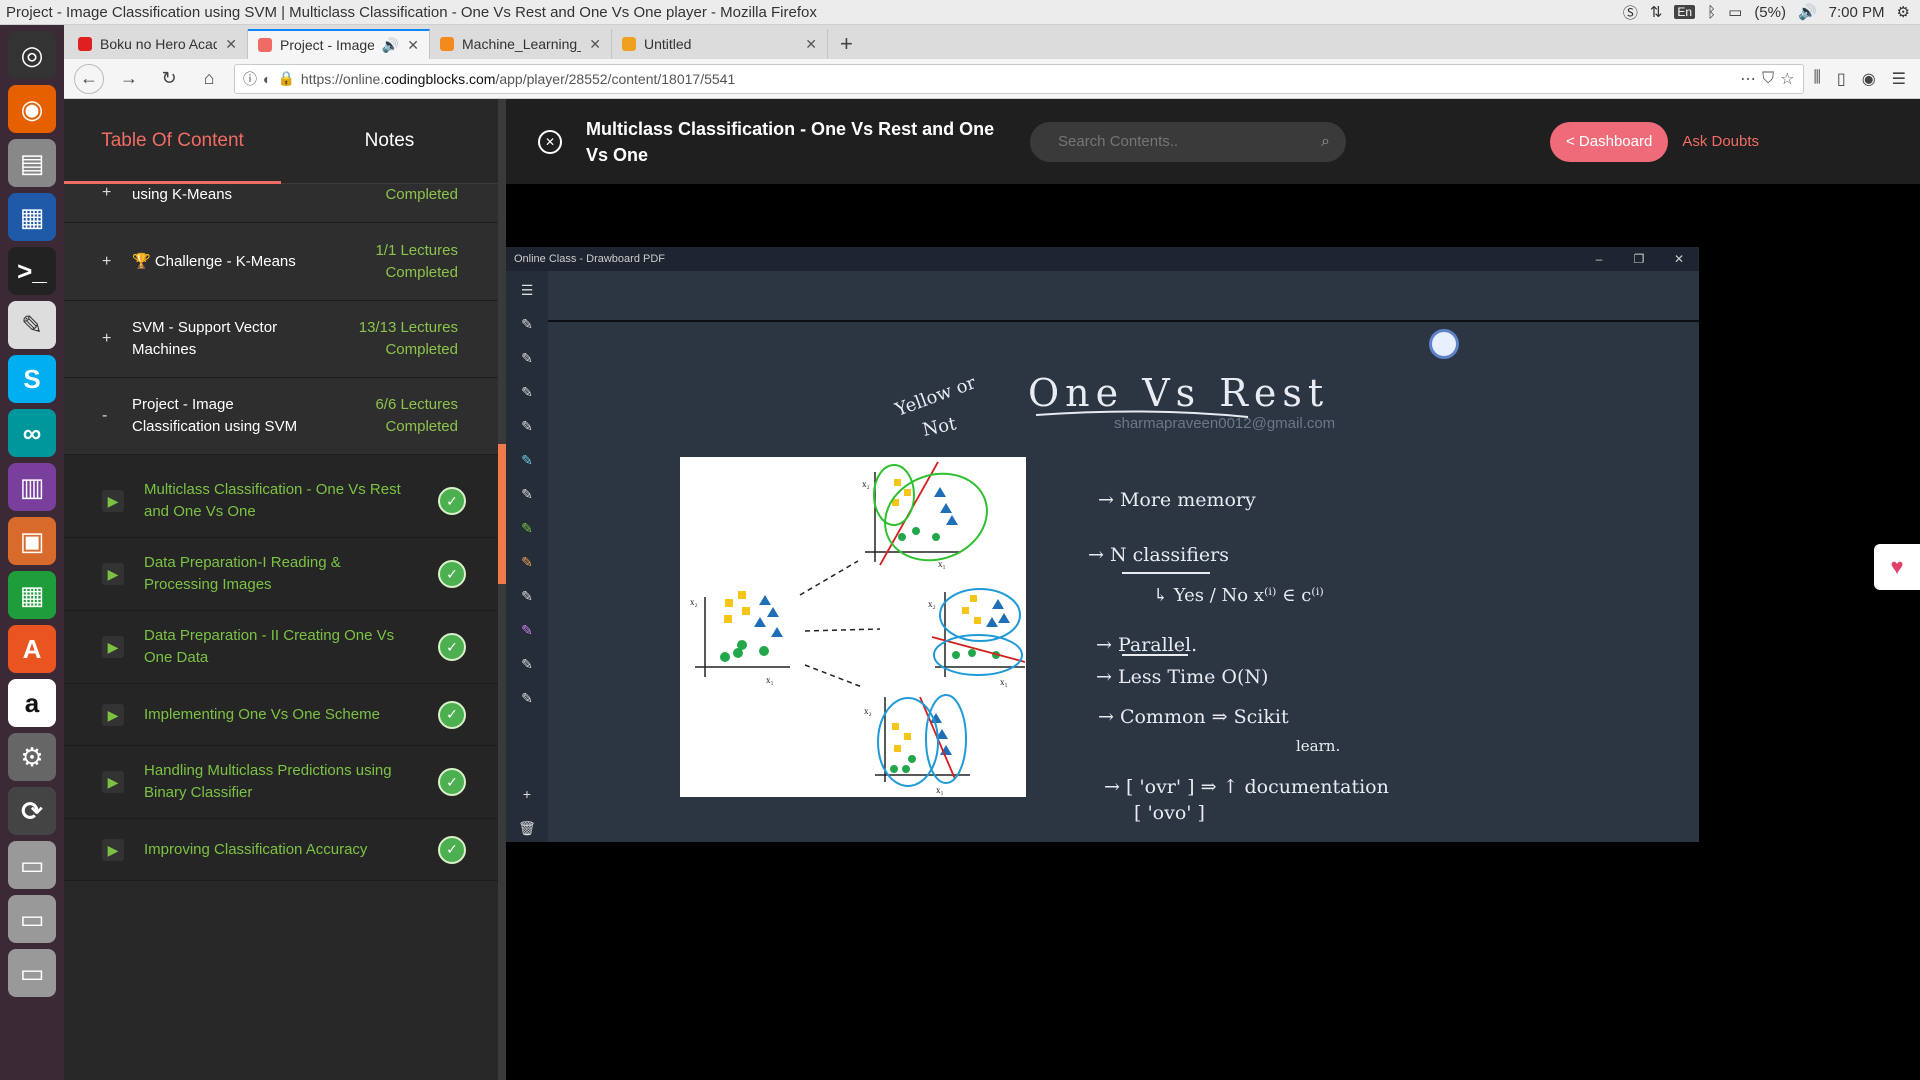  Describe the element at coordinates (32, 649) in the screenshot. I see `software-center-icon: A` at that location.